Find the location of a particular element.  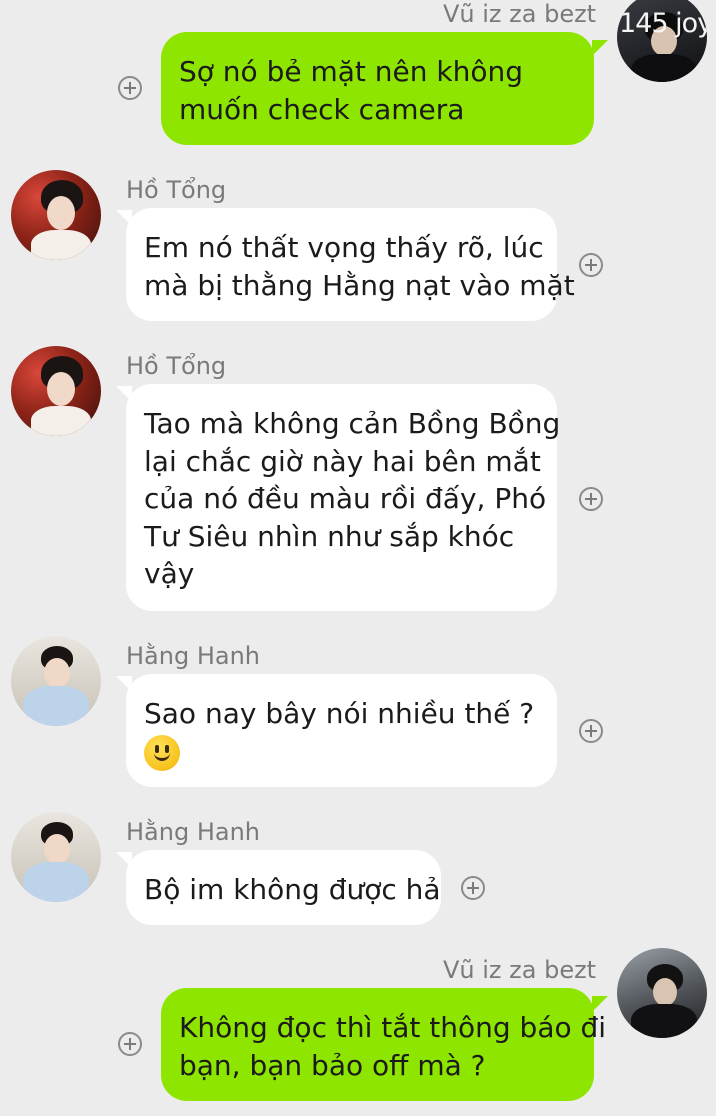

message-line: lại chắc giờ này hai bên mắt is located at coordinates (342, 461).